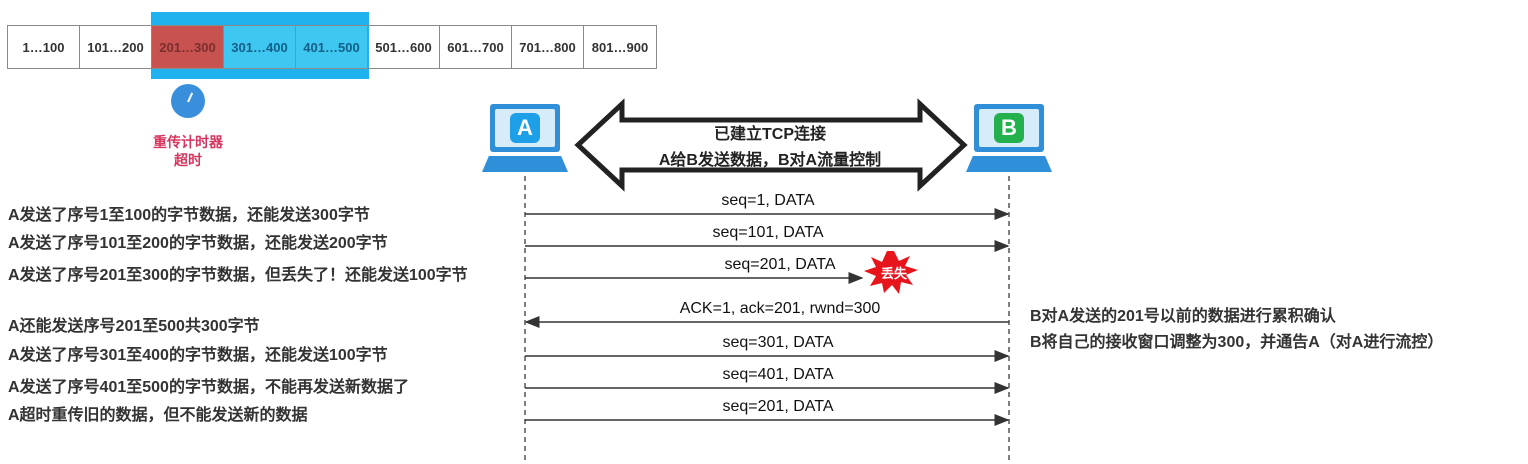  What do you see at coordinates (778, 406) in the screenshot?
I see `msg-7-label: seq=201, DATA` at bounding box center [778, 406].